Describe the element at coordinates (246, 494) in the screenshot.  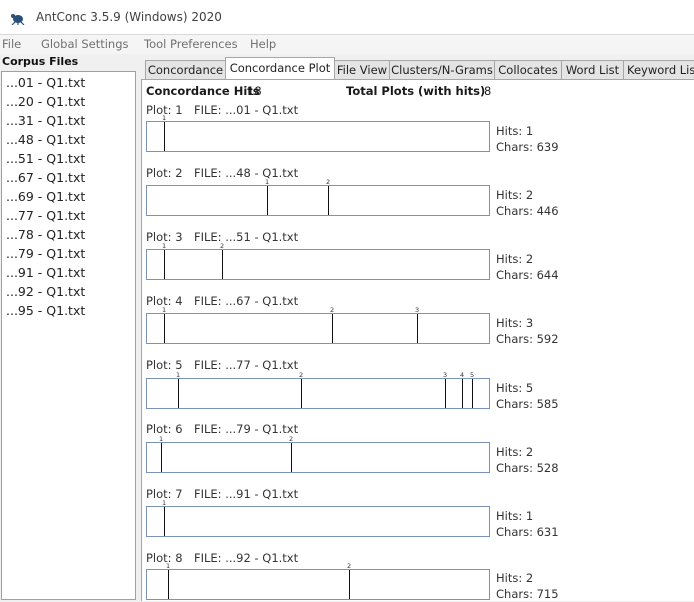
I see `plot-file-name: FILE: ...91 - Q1.txt` at that location.